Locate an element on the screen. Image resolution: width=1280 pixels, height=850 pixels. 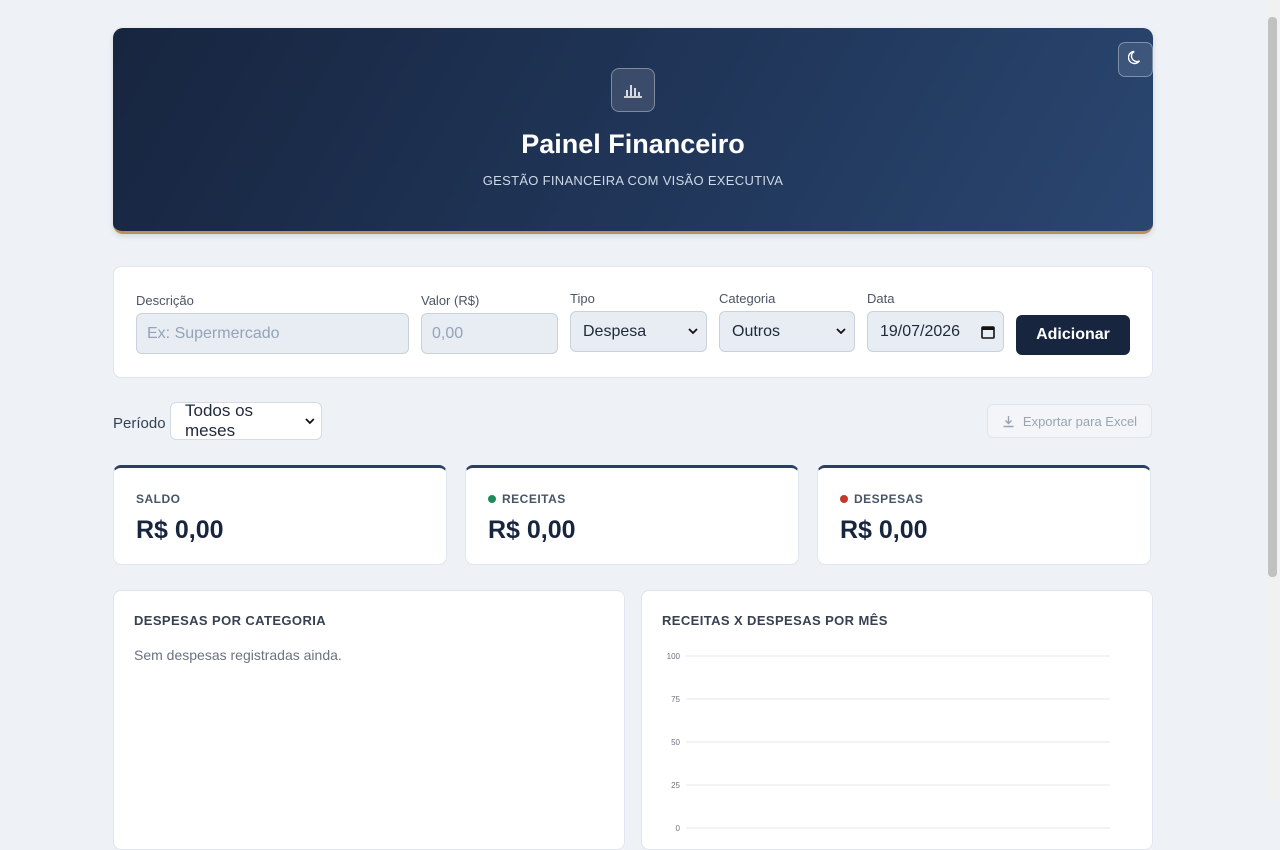
expense-dot-icon is located at coordinates (844, 499).